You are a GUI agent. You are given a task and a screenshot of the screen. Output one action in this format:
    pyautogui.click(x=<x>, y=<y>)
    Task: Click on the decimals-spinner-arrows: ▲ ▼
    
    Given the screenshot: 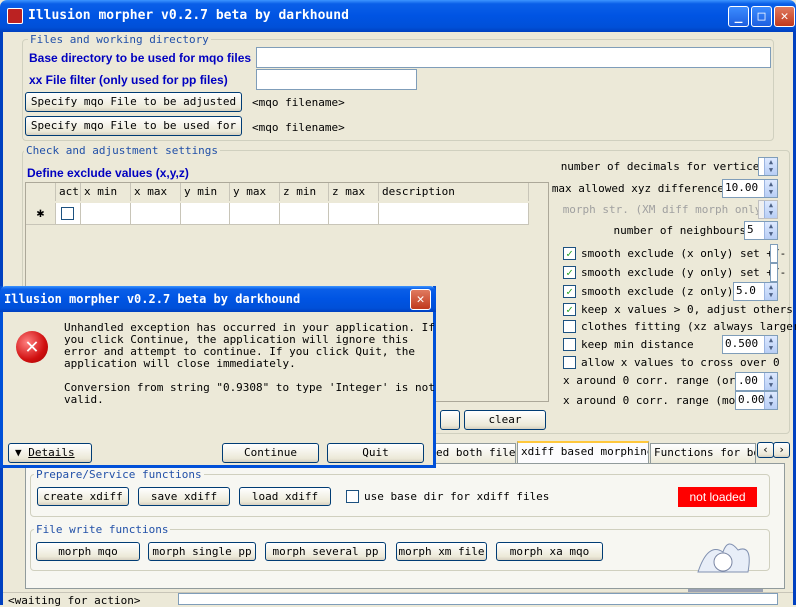 What is the action you would take?
    pyautogui.click(x=770, y=166)
    